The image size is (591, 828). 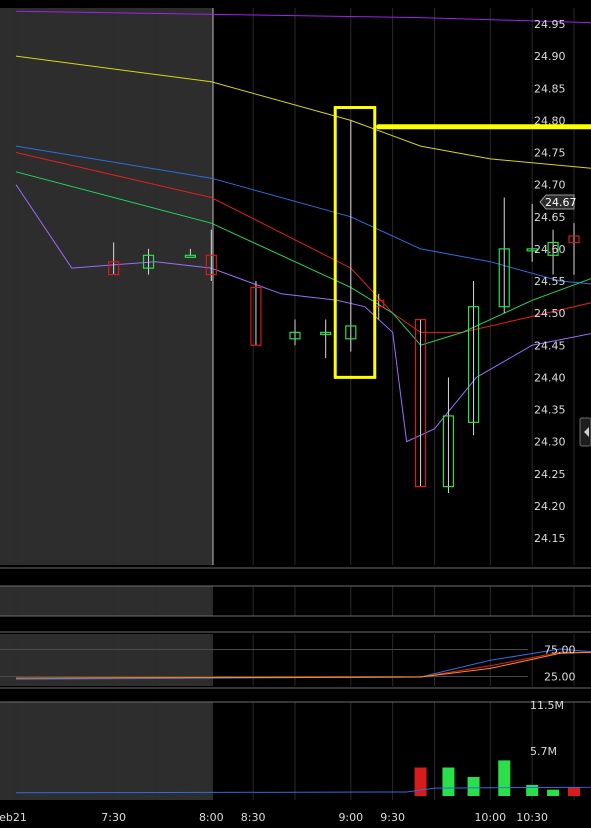 I want to click on price-tick-label: 24.70, so click(x=550, y=185).